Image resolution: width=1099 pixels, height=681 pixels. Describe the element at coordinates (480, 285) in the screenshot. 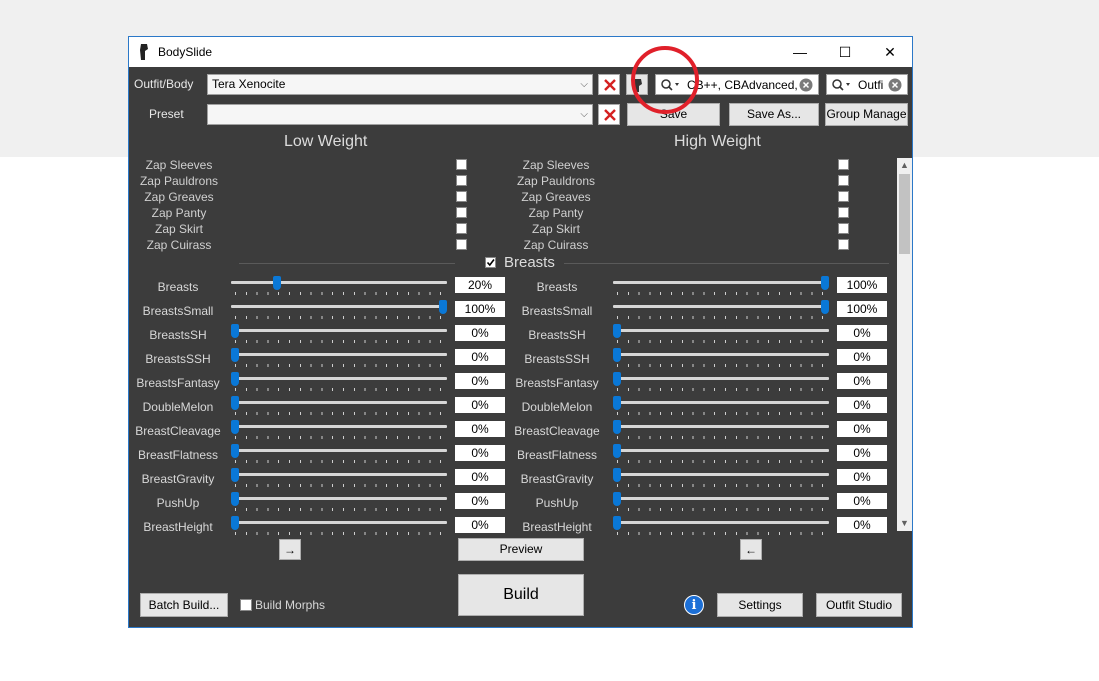

I see `slider-value-low: 20%` at that location.